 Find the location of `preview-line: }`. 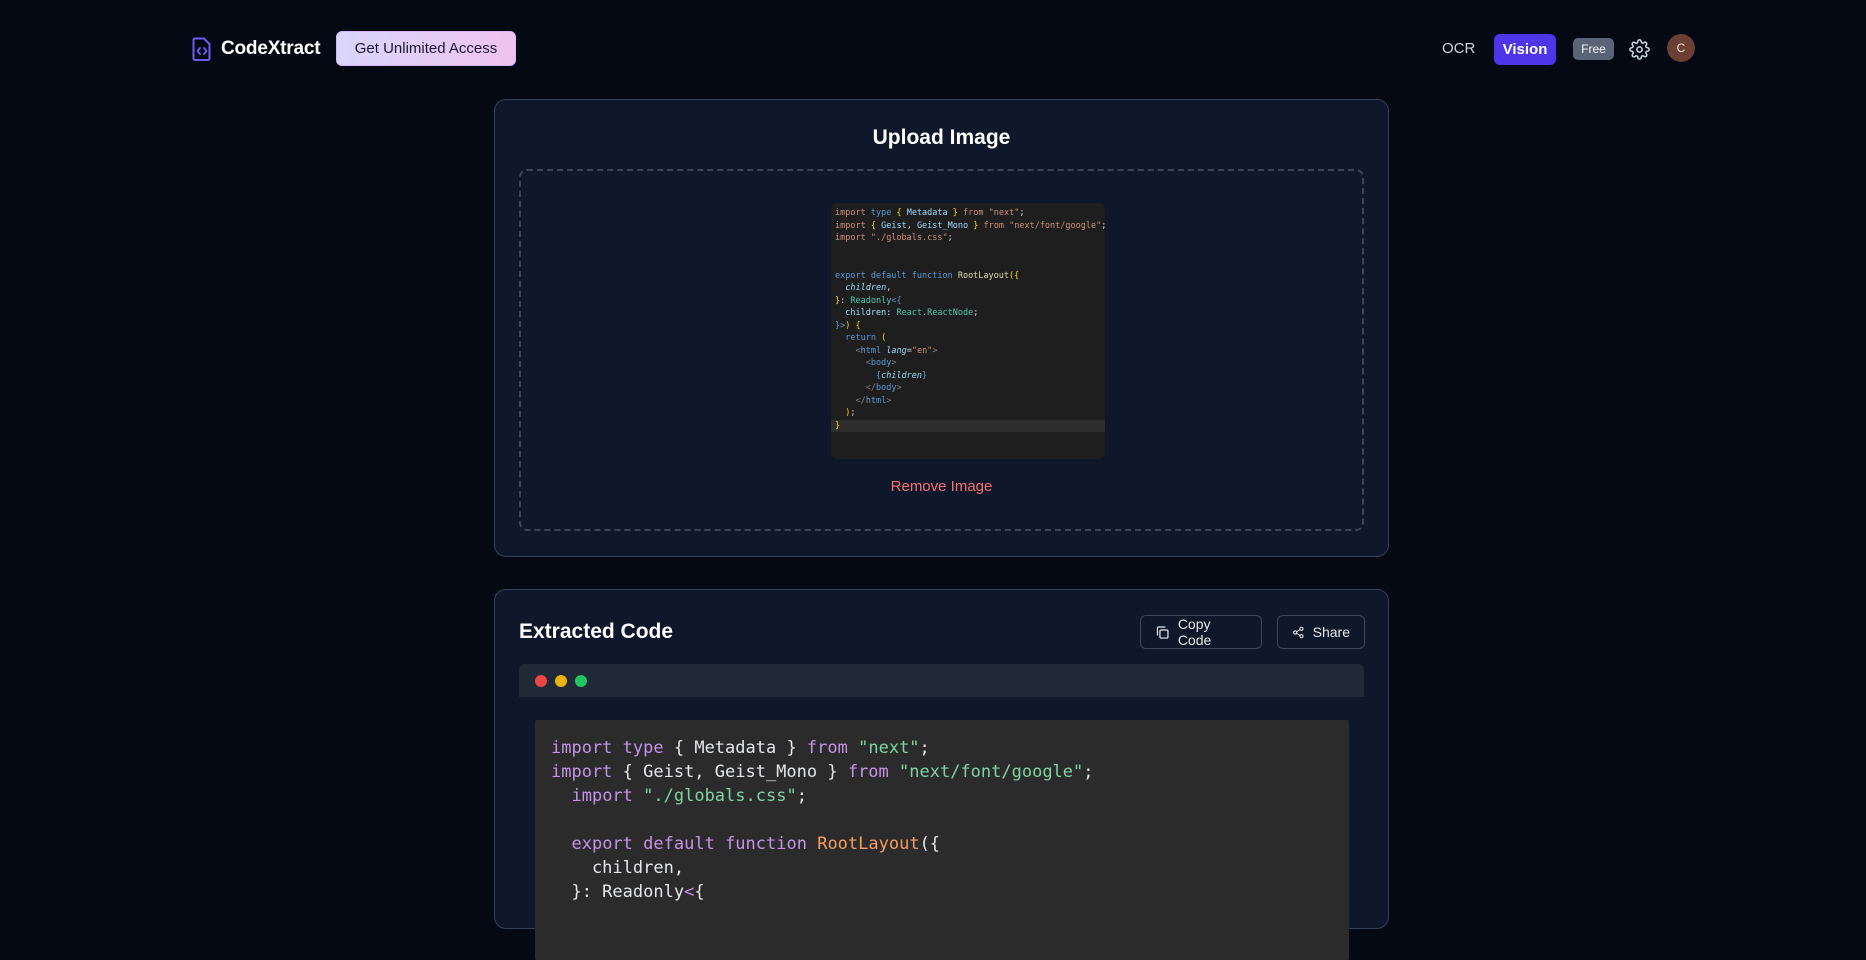

preview-line: } is located at coordinates (968, 425).